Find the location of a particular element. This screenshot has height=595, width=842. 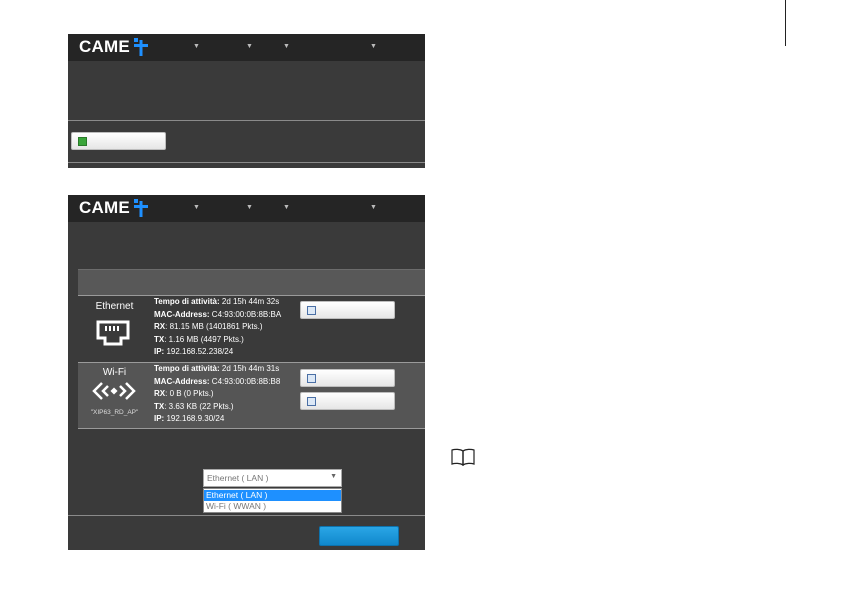

ethernet-tx-line: TX: 1.16 MB (4497 Pkts.) is located at coordinates (199, 339).